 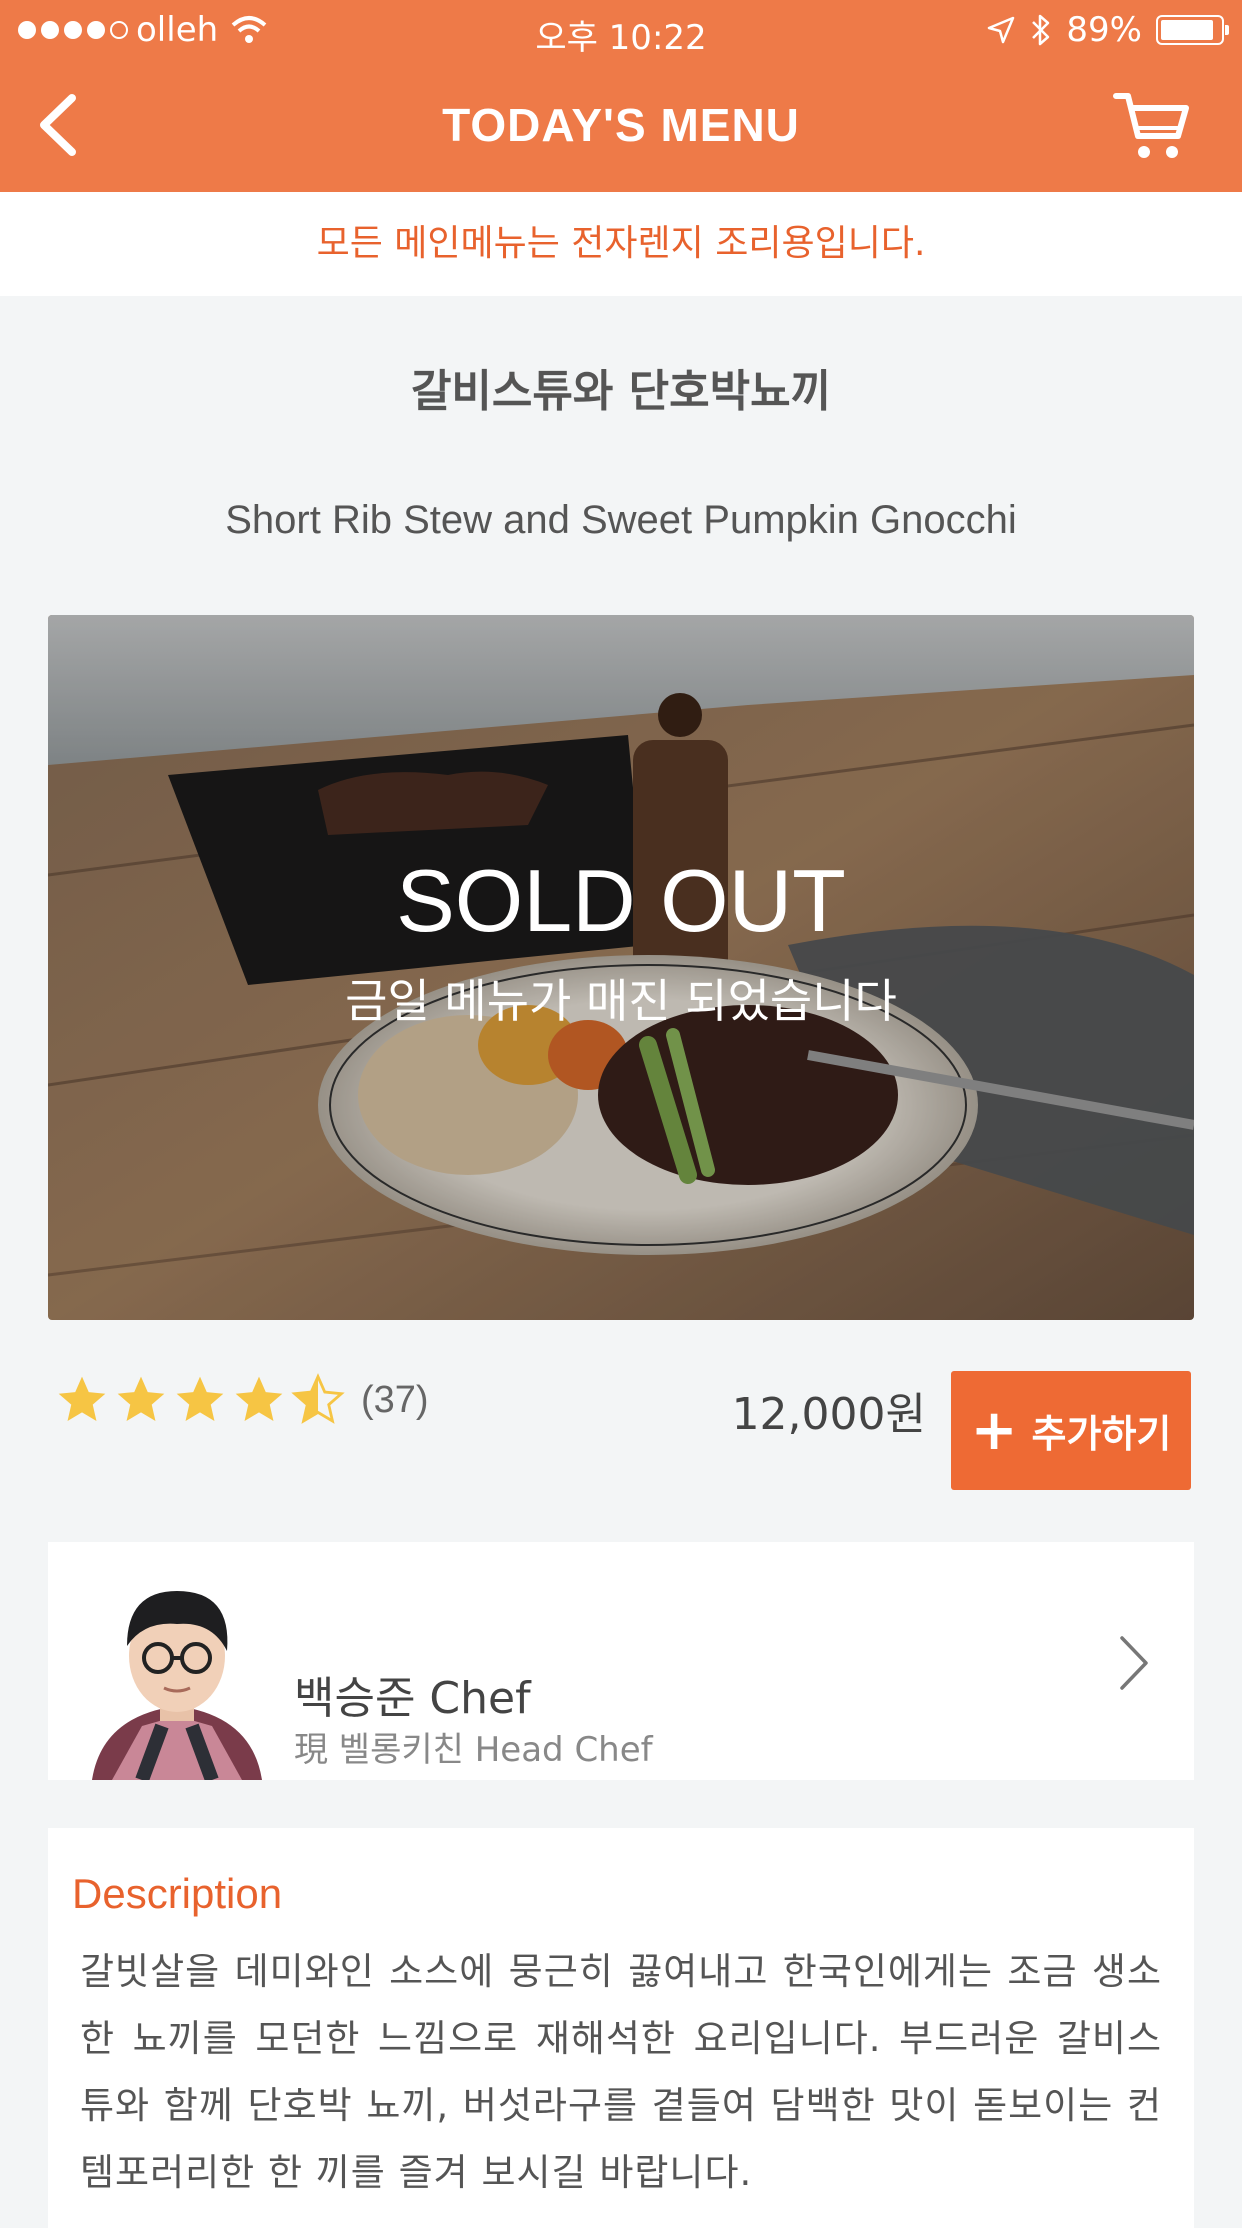 I want to click on chef-name: 백승준 Chef, so click(x=412, y=1698).